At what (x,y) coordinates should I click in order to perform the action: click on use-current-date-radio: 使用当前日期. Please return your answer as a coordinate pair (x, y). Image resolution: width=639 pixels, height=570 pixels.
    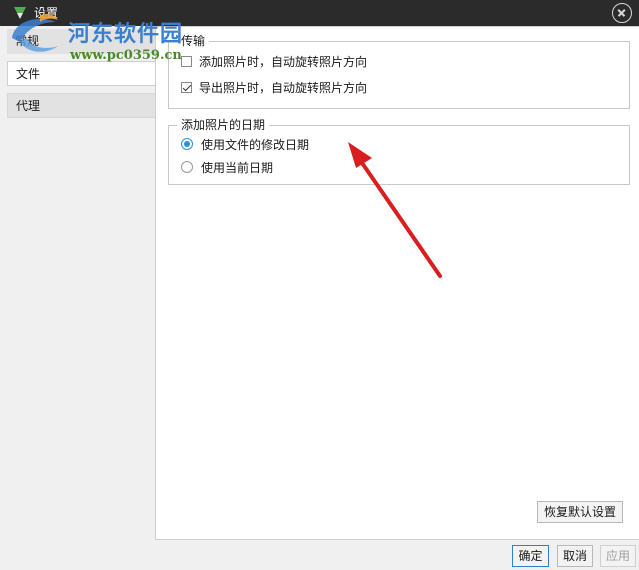
    Looking at the image, I should click on (227, 167).